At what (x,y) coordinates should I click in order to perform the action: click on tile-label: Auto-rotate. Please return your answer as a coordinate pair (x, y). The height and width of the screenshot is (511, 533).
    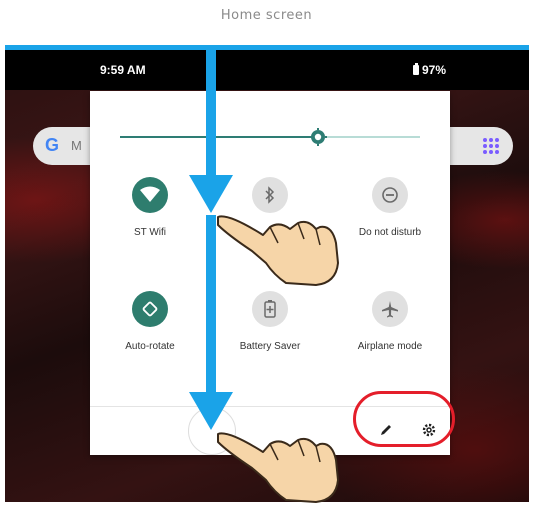
    Looking at the image, I should click on (150, 346).